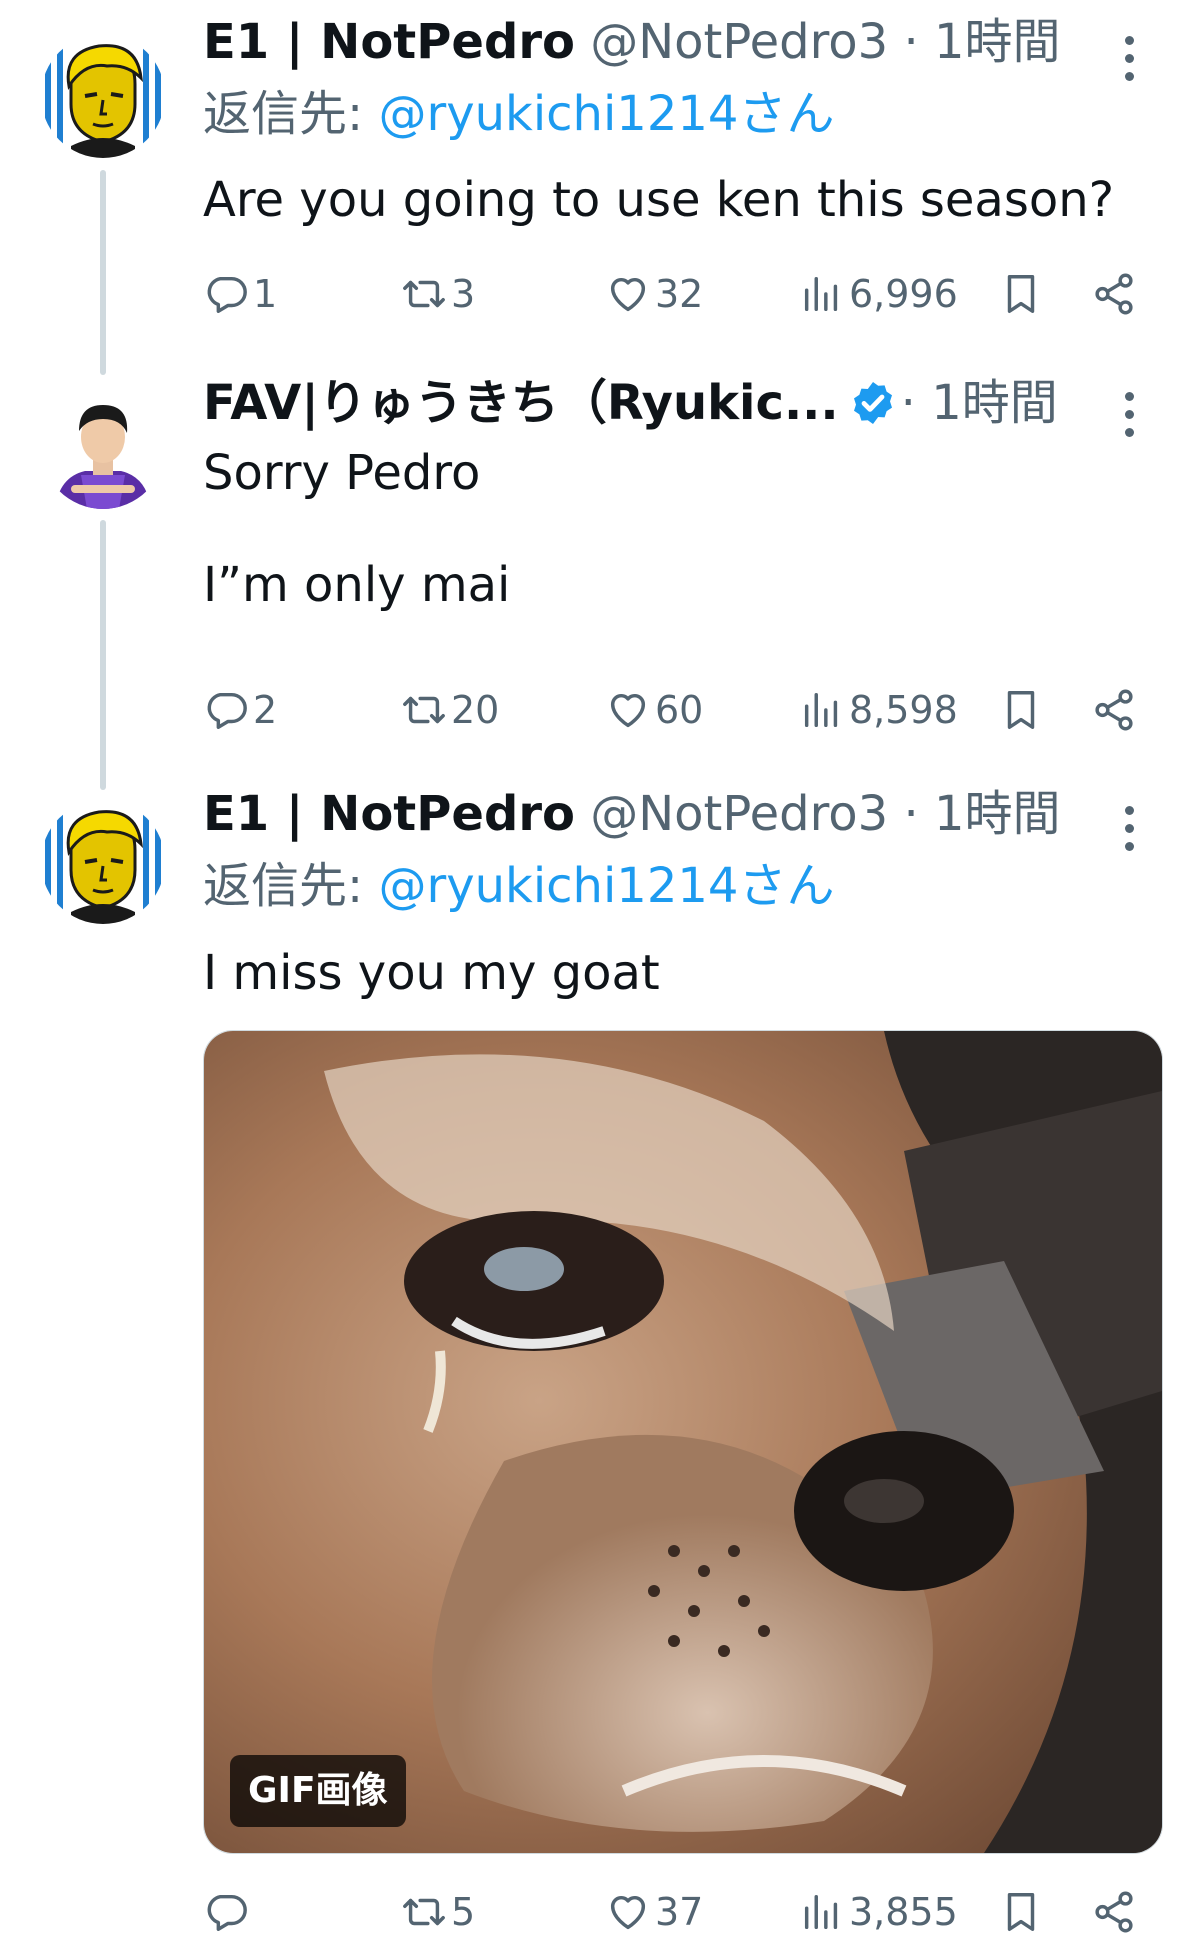 The height and width of the screenshot is (1939, 1200). Describe the element at coordinates (265, 294) in the screenshot. I see `reply-count: 1` at that location.